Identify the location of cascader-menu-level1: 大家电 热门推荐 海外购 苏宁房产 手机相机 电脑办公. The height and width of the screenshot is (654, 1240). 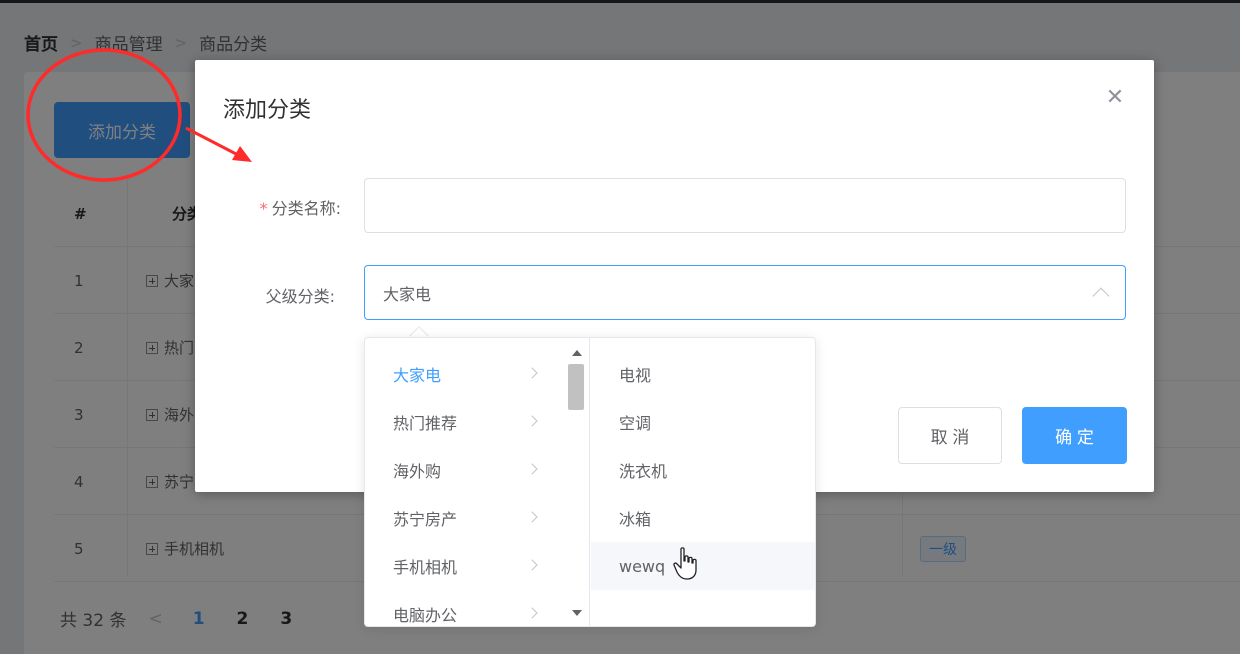
(477, 482).